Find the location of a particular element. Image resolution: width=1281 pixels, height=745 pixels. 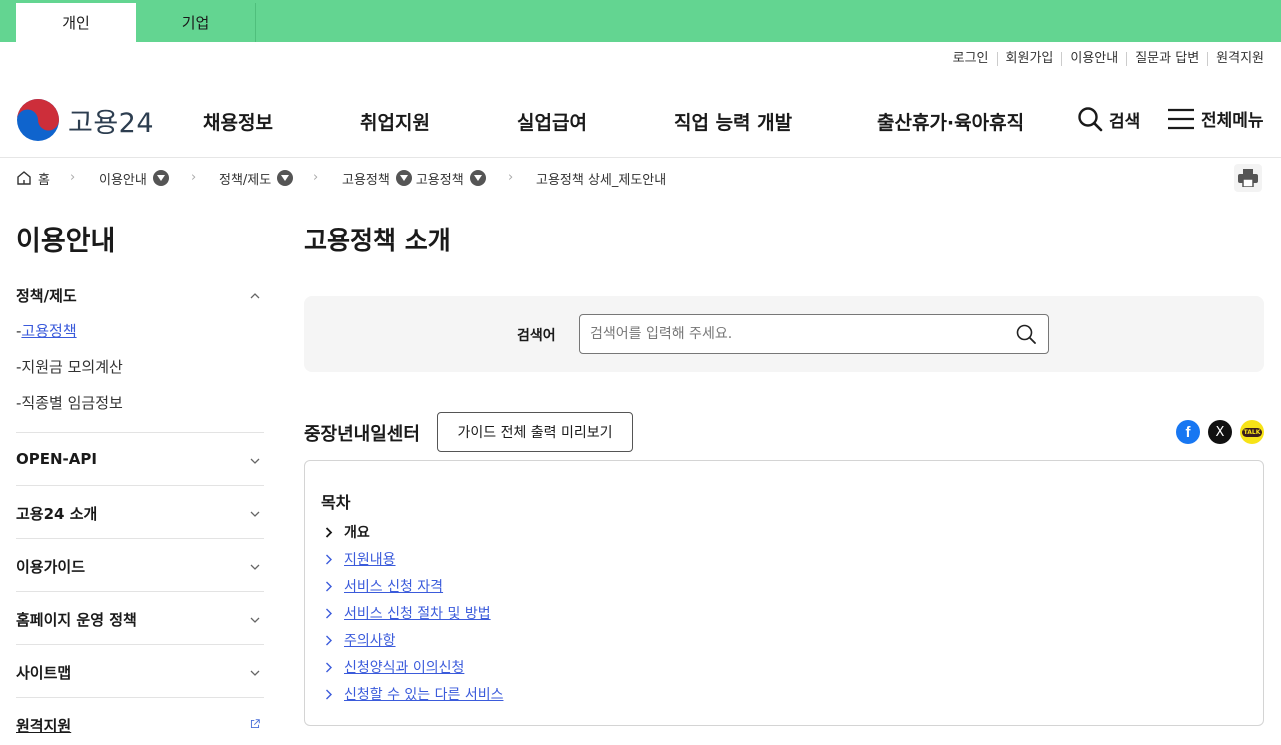

sidebar-section-policy: 정책/제도 is located at coordinates (140, 295).